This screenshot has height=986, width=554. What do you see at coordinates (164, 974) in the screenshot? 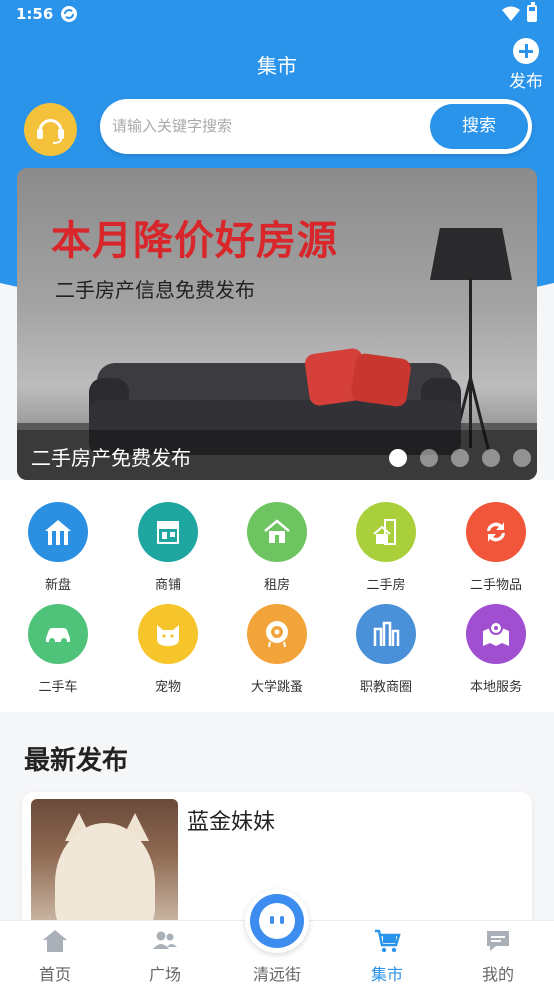
I see `tab-label: 广场` at bounding box center [164, 974].